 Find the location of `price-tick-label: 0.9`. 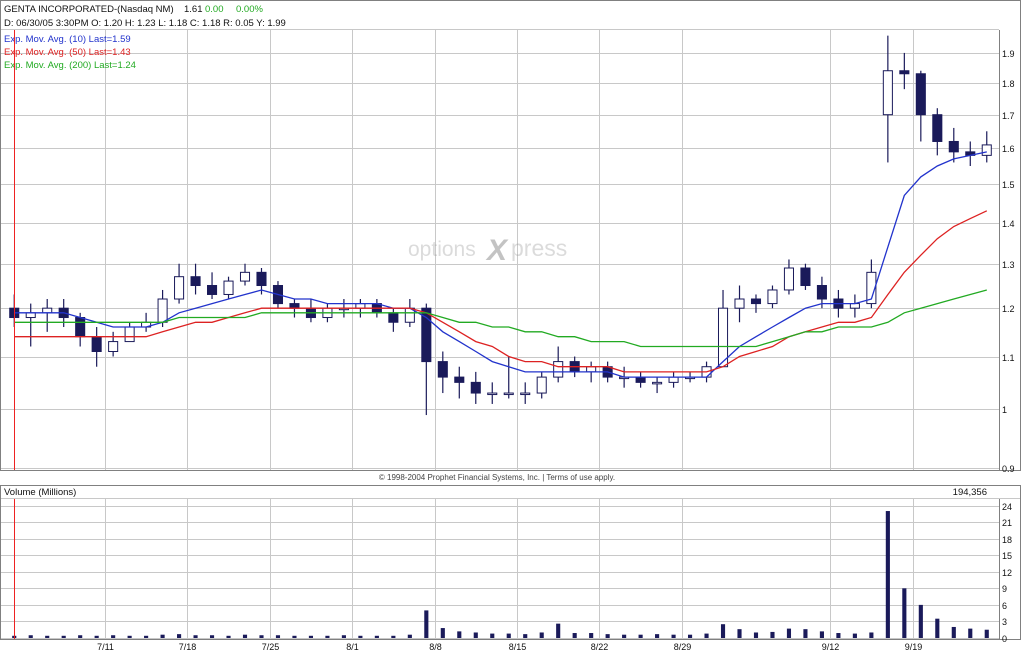

price-tick-label: 0.9 is located at coordinates (1008, 469).